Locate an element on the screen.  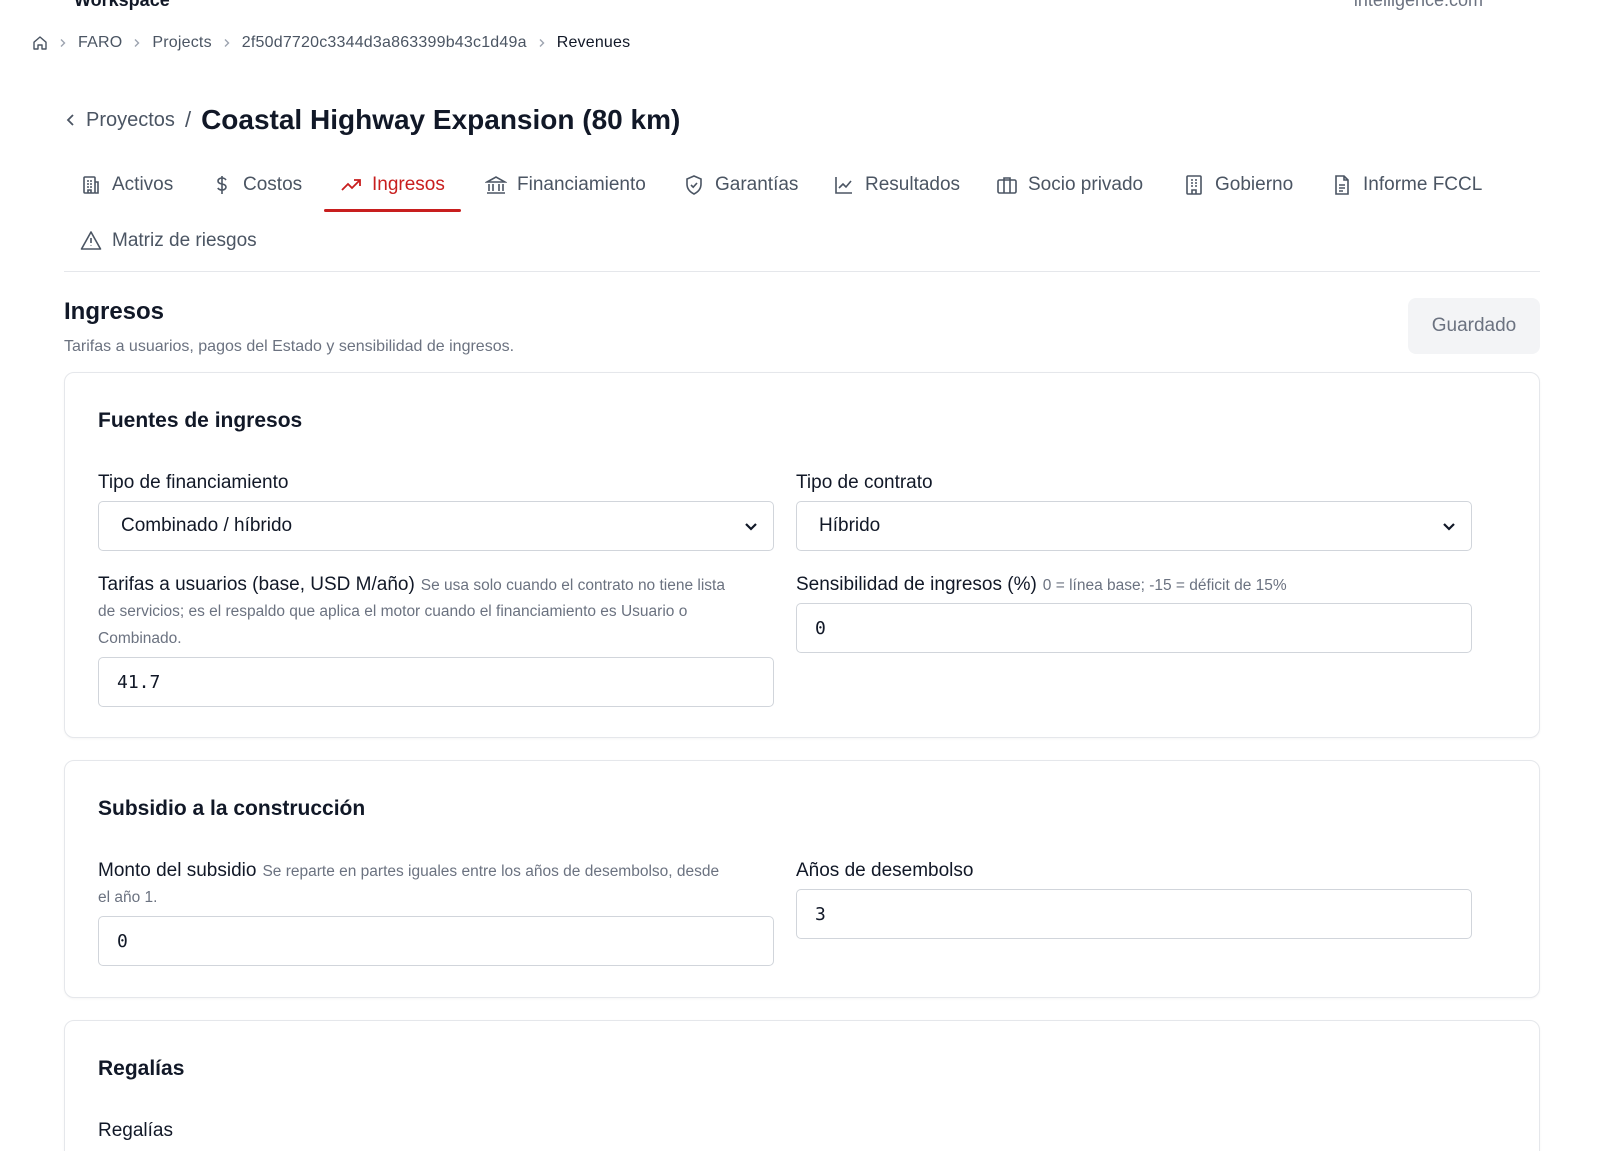
top-cropped-bar: Workspace intelligence.com is located at coordinates (800, 5).